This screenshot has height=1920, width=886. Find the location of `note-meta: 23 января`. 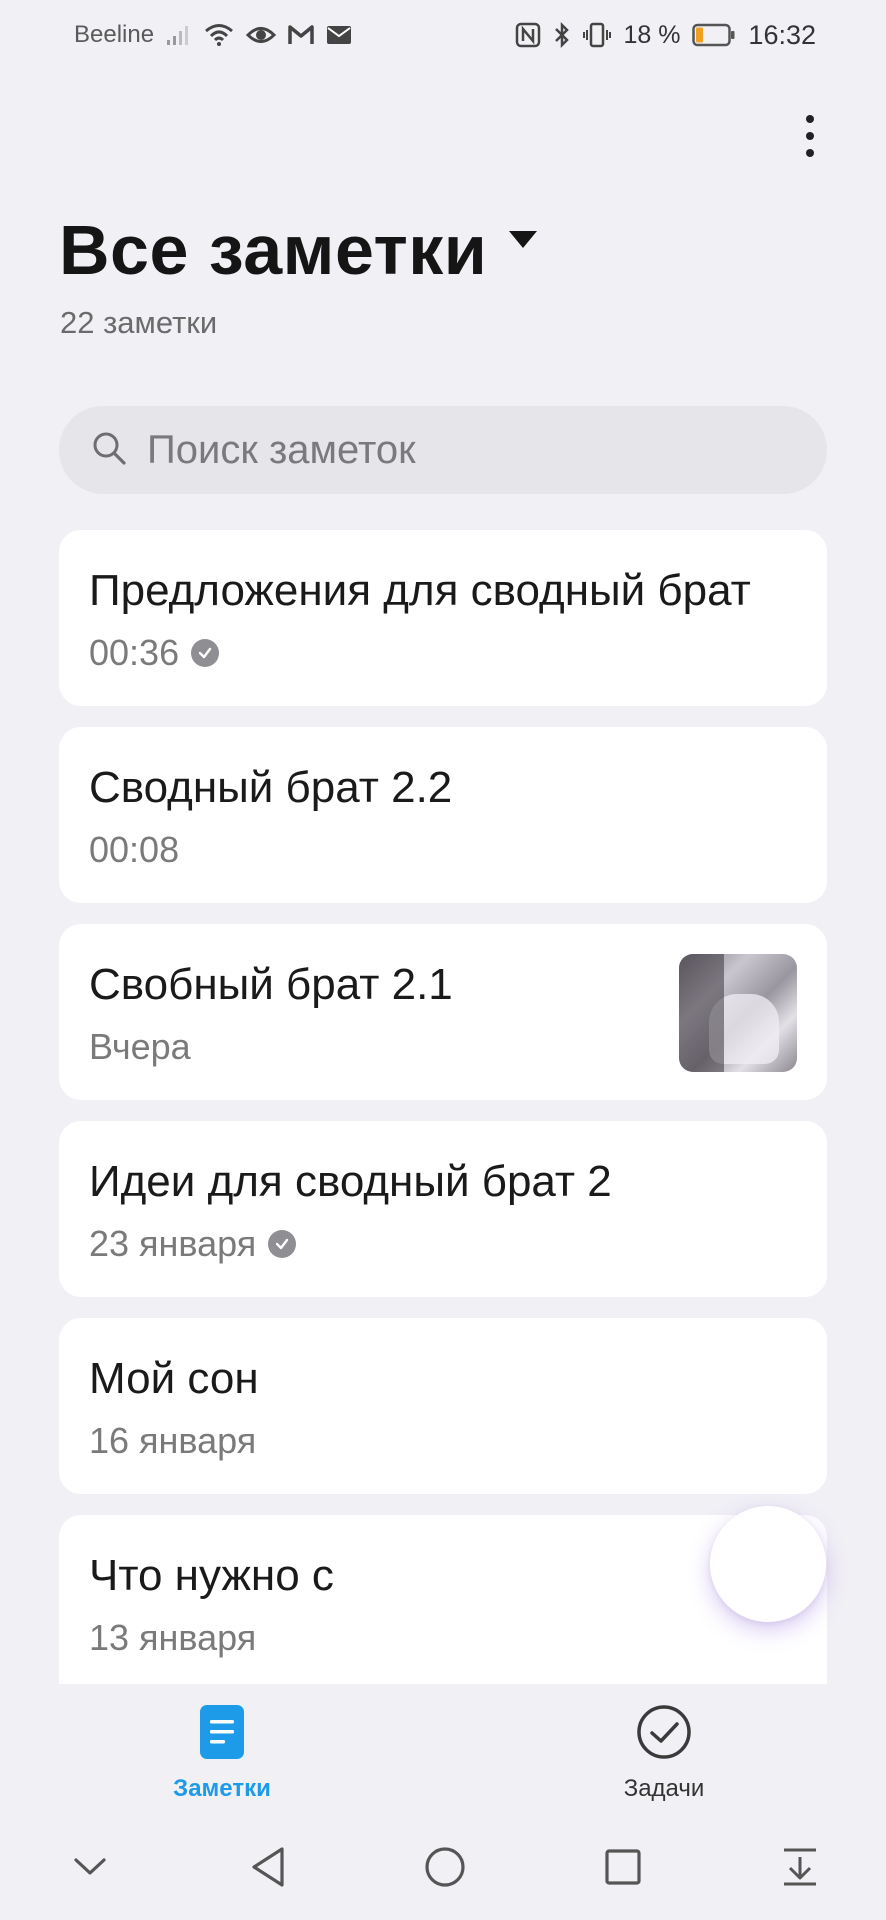

note-meta: 23 января is located at coordinates (193, 1244).